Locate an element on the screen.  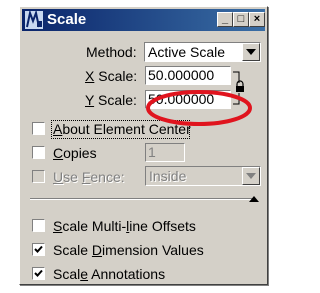
scale-dimension-values-label: Scale Dimension Values is located at coordinates (128, 250).